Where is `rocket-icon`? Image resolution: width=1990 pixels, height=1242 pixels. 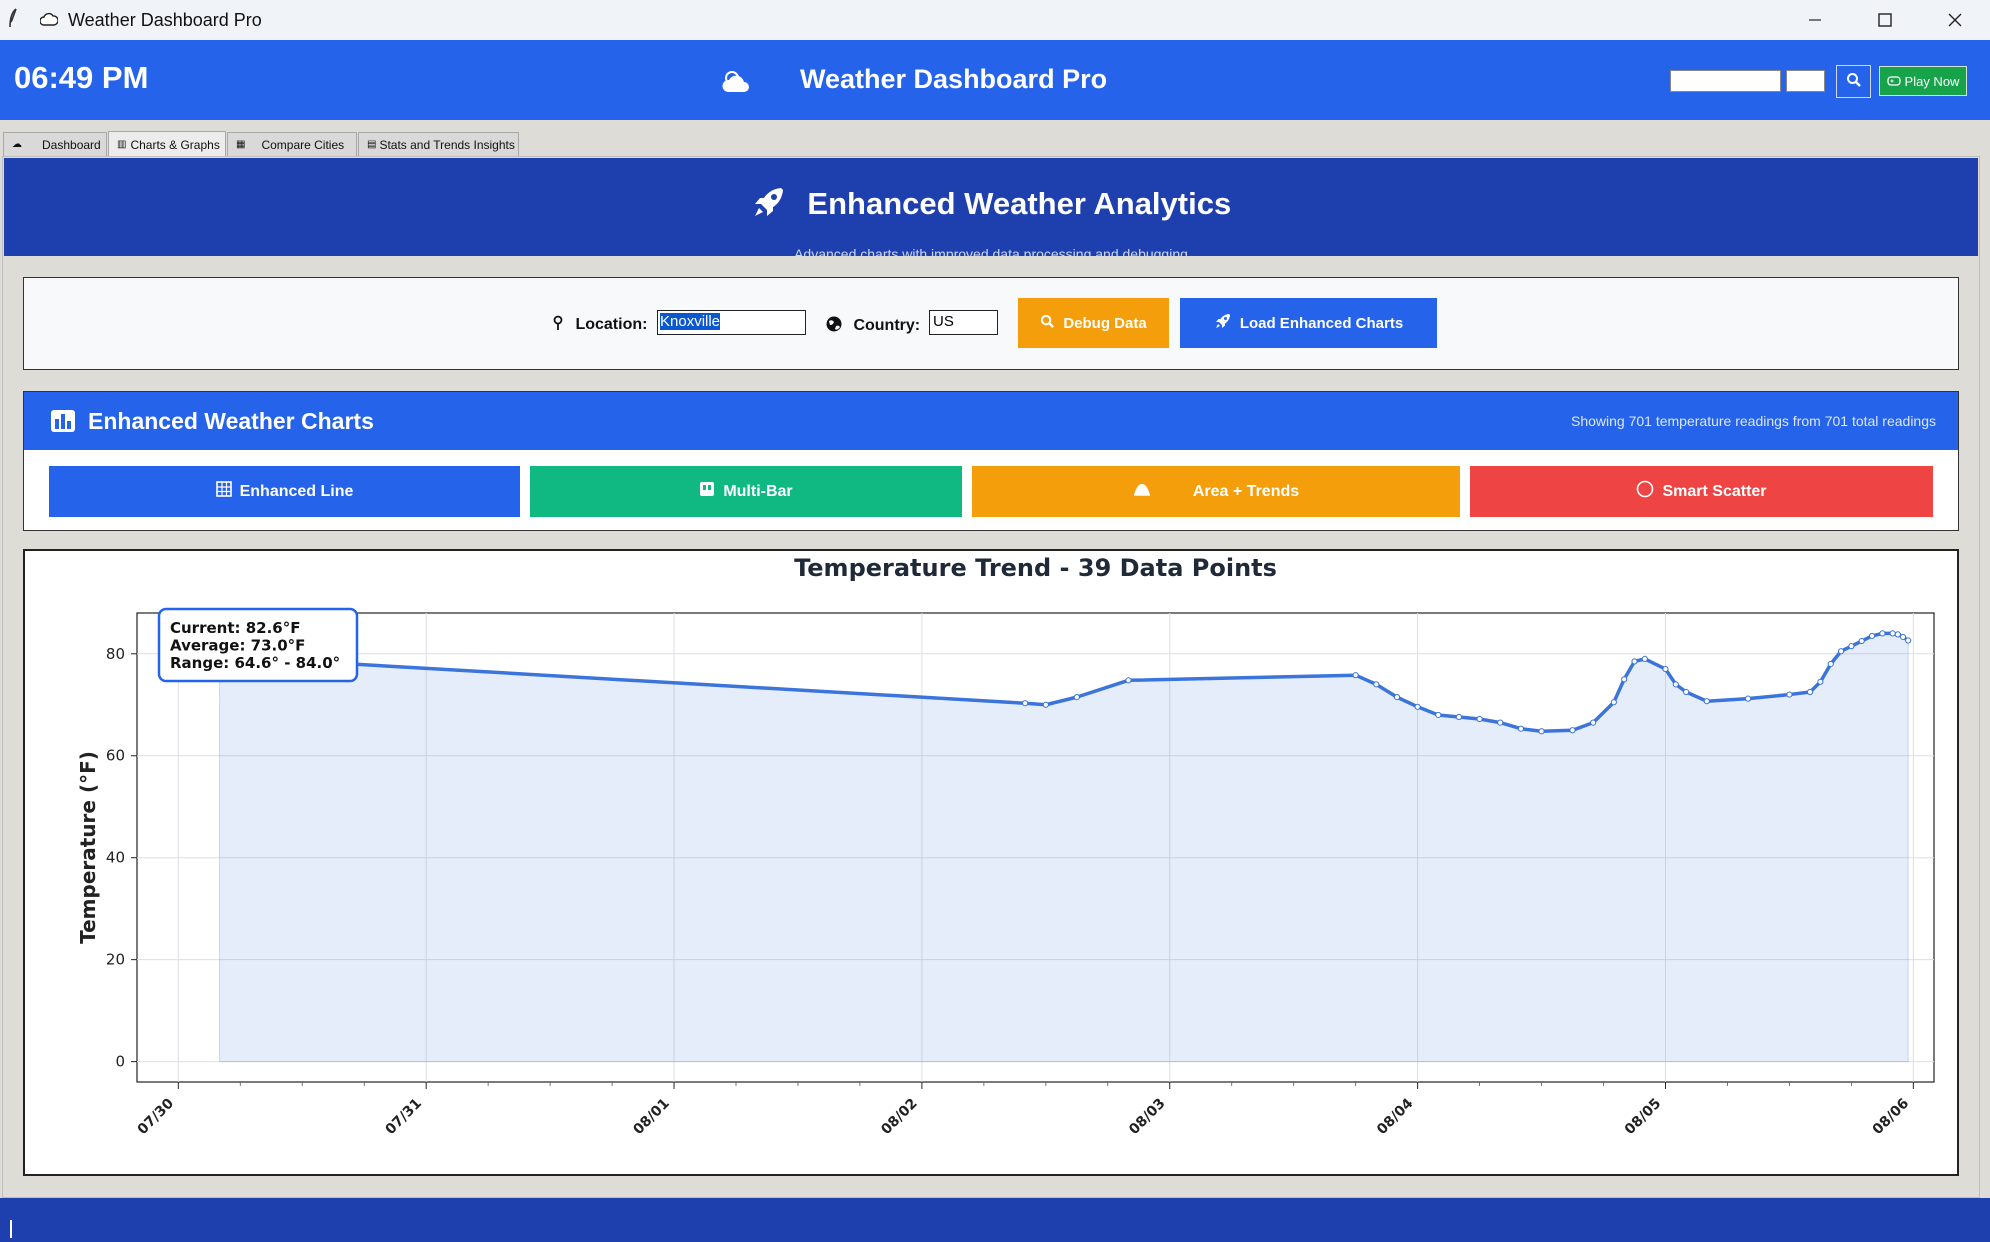
rocket-icon is located at coordinates (779, 203).